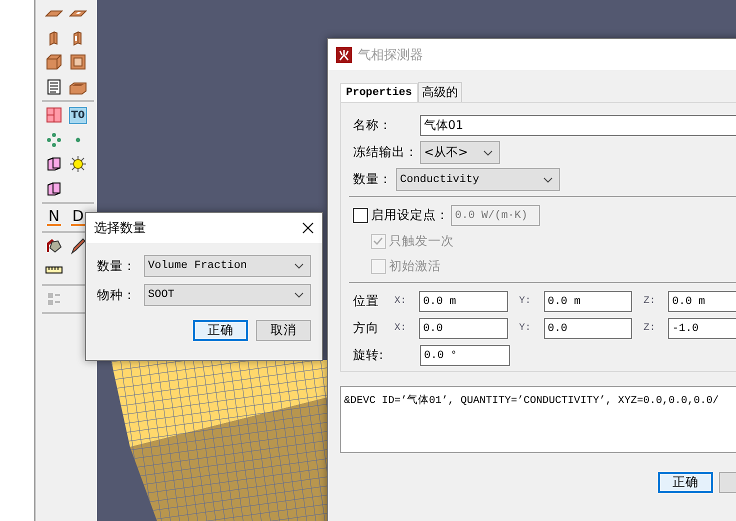 The height and width of the screenshot is (521, 736). I want to click on dropdown: SOOT, so click(227, 295).